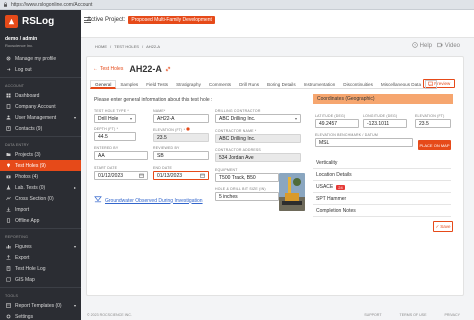 The width and height of the screenshot is (474, 320). What do you see at coordinates (52, 4) in the screenshot?
I see `url-text: https://www.rslogonline.com/Account` at bounding box center [52, 4].